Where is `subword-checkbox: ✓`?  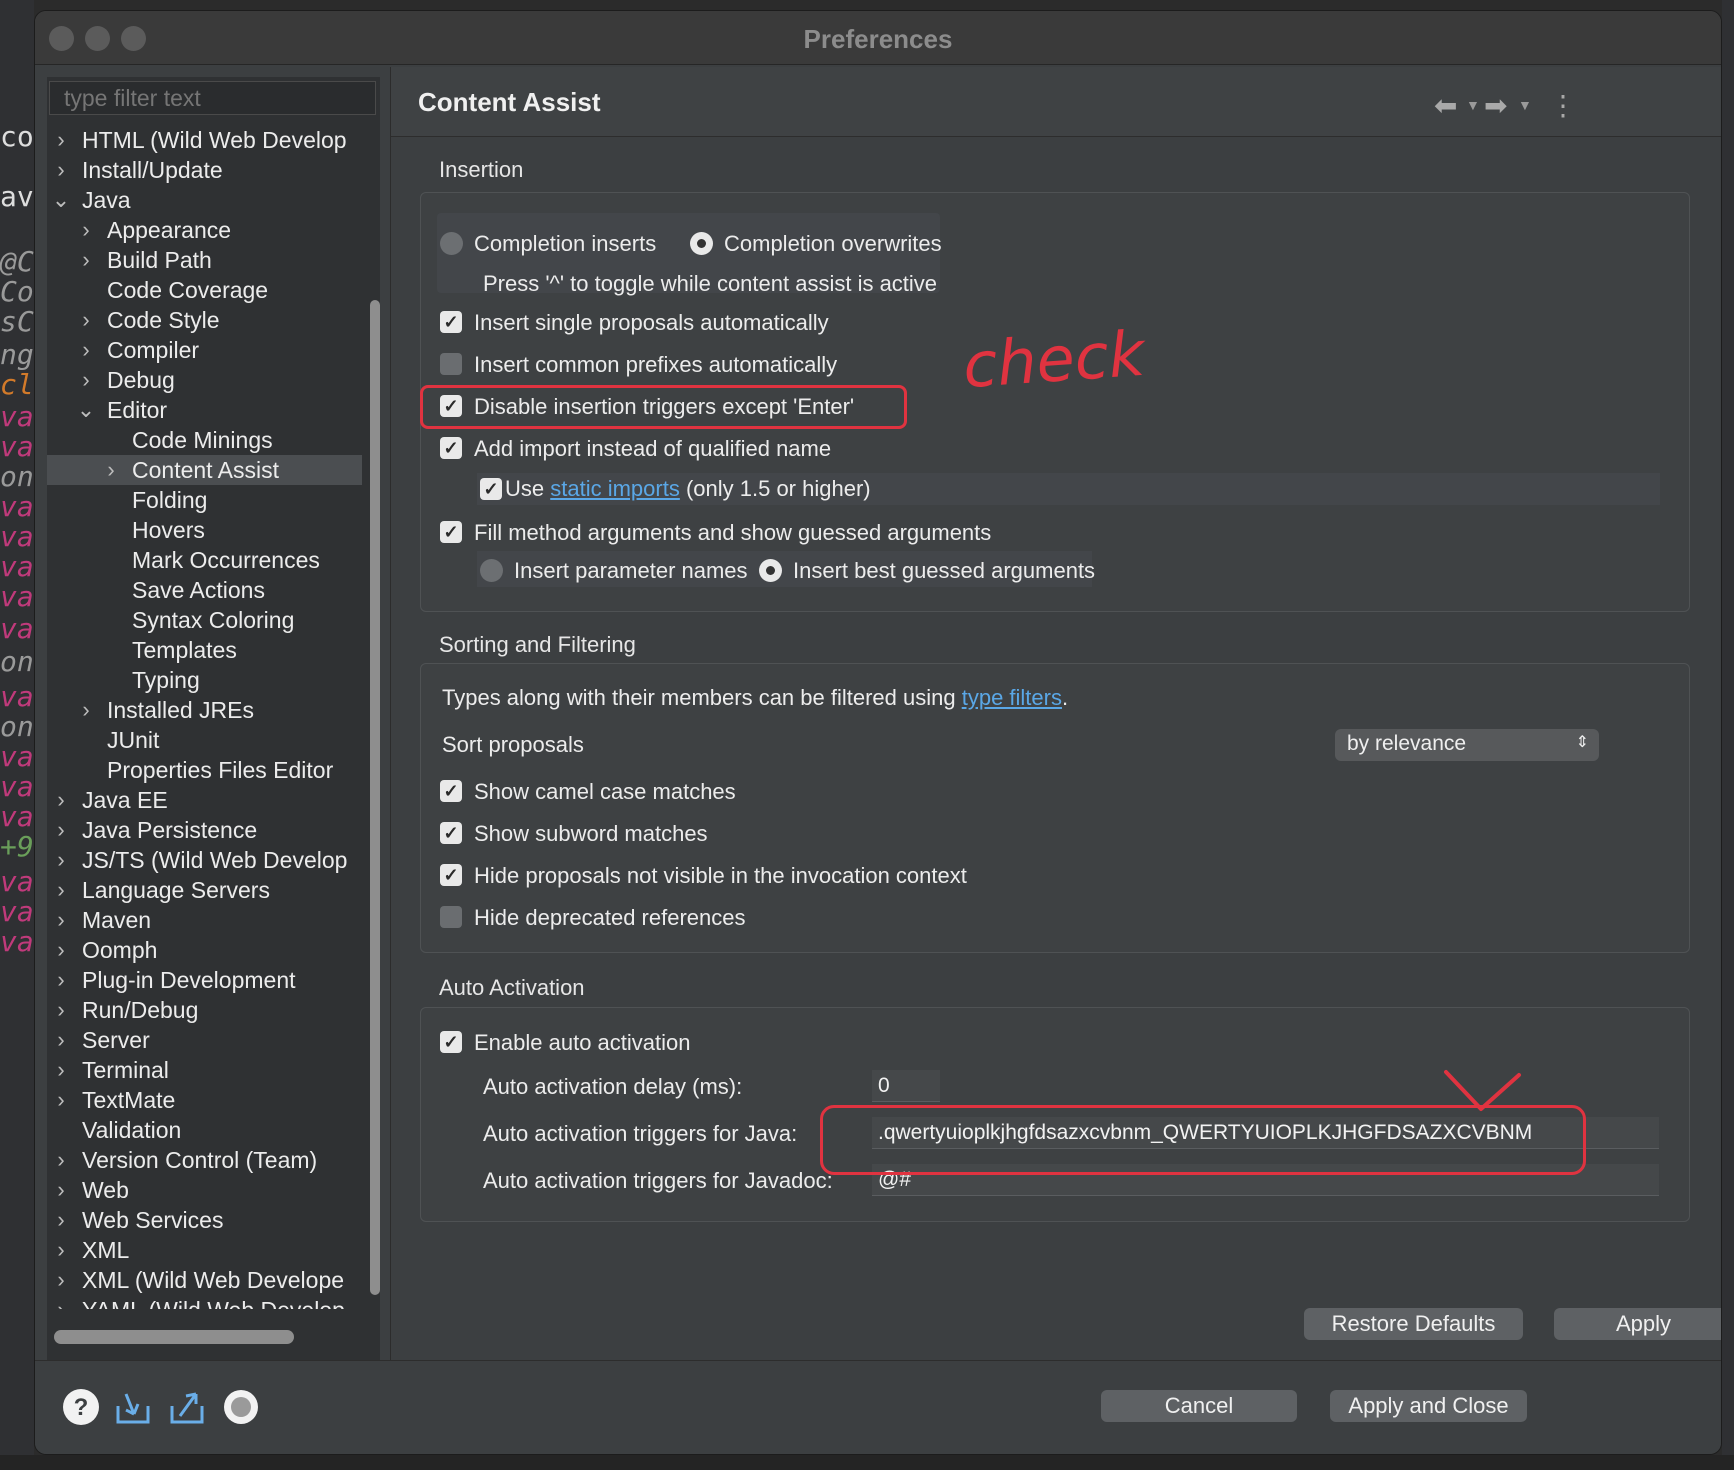 subword-checkbox: ✓ is located at coordinates (451, 833).